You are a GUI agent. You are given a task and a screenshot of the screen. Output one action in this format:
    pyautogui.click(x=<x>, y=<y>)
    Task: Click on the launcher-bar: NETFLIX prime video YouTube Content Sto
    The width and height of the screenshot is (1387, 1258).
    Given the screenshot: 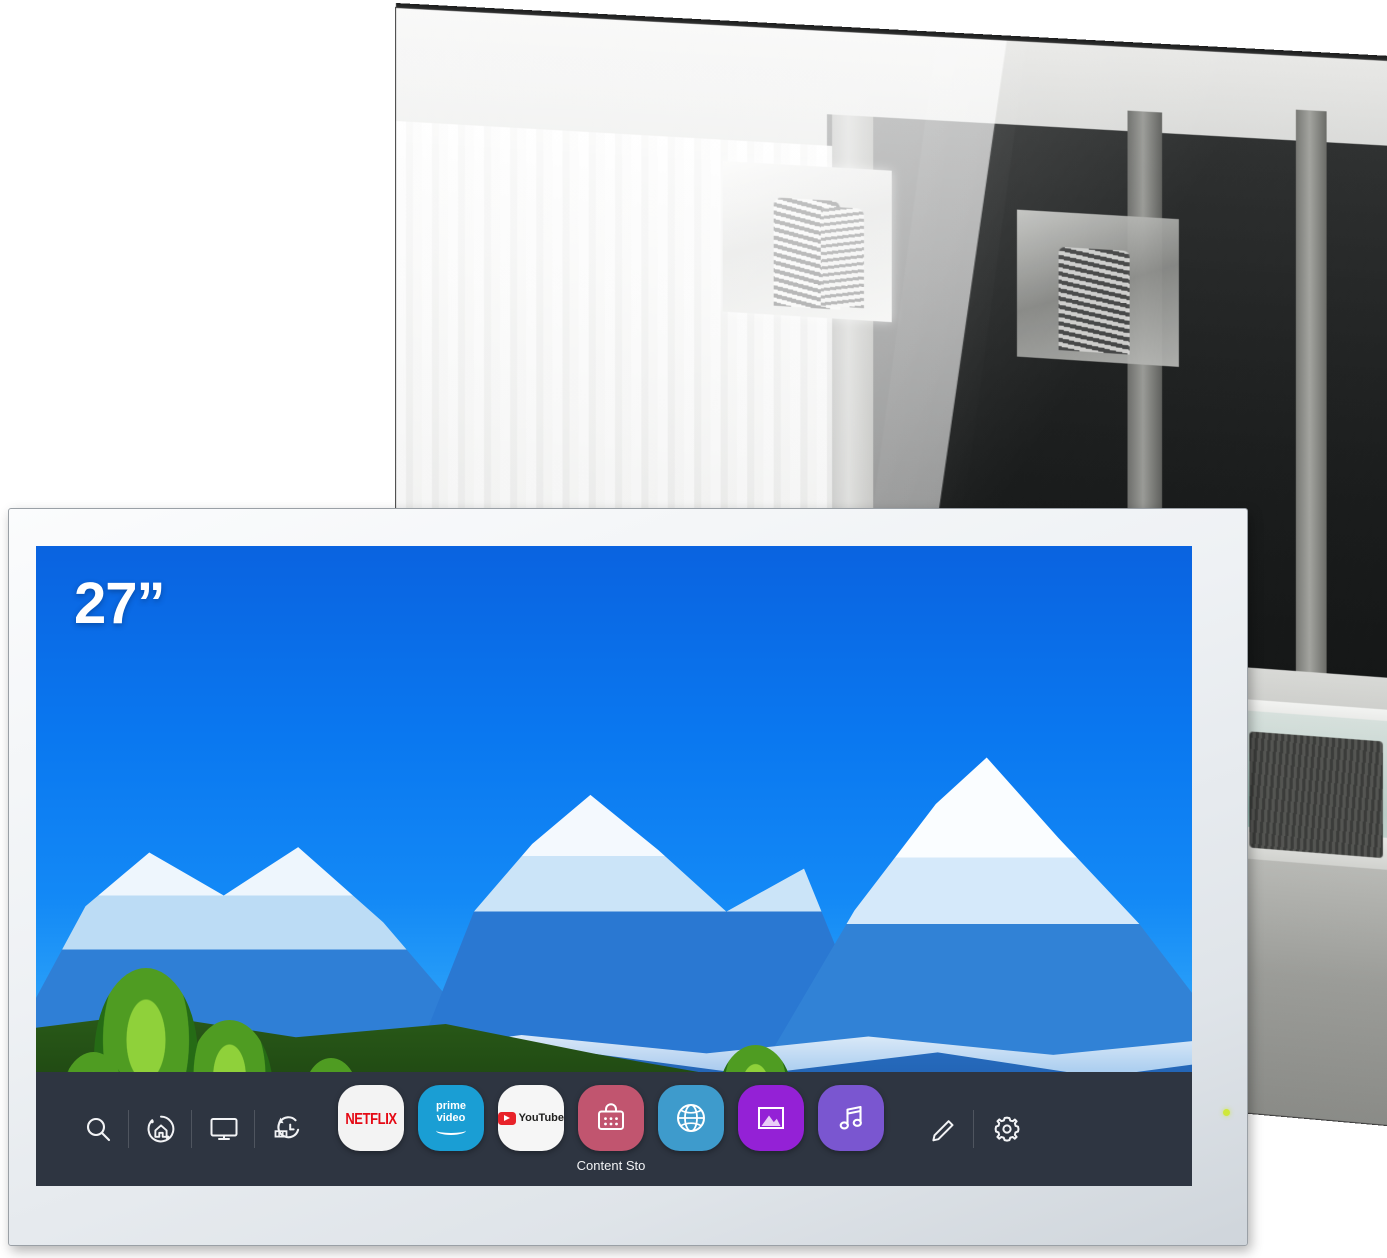 What is the action you would take?
    pyautogui.click(x=614, y=1129)
    